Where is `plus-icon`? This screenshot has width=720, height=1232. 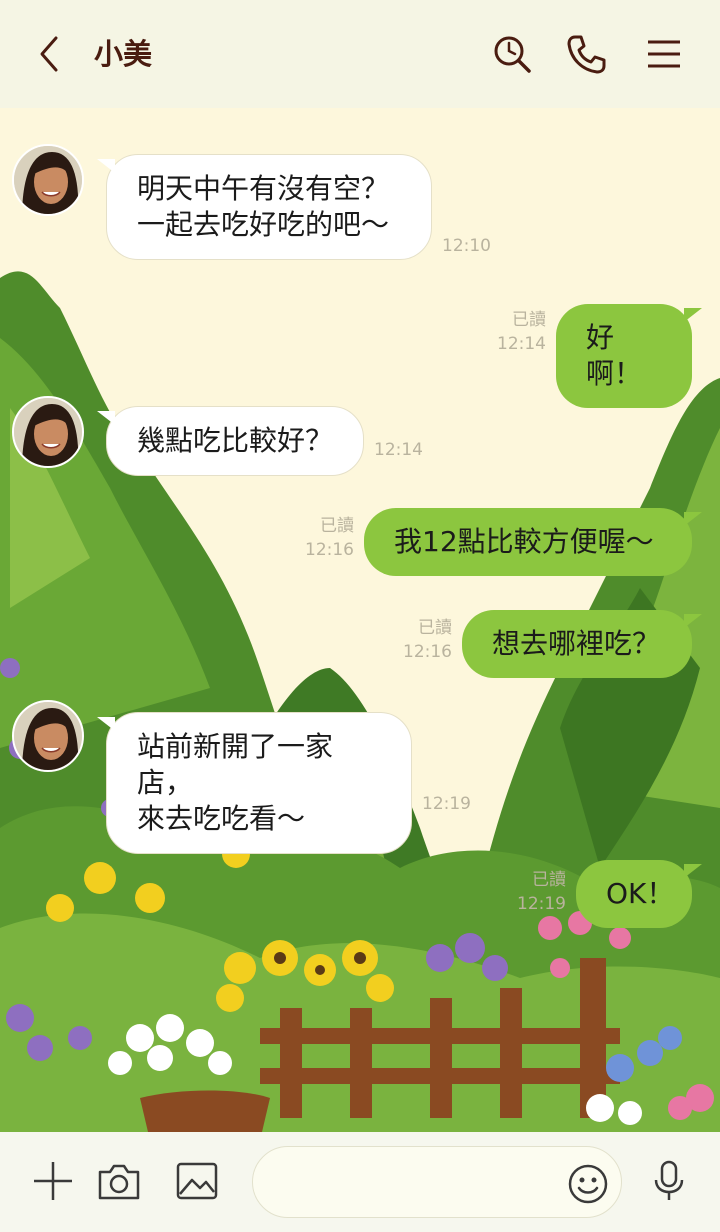 plus-icon is located at coordinates (53, 1181).